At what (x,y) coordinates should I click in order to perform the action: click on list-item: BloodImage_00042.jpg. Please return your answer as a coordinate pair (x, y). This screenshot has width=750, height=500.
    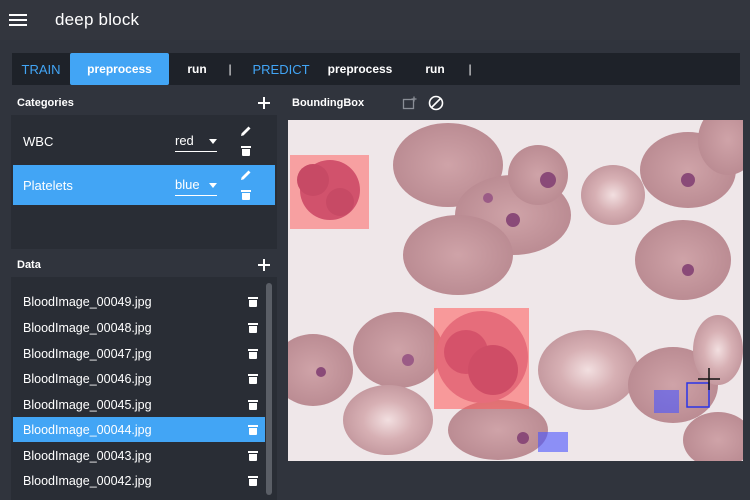
    Looking at the image, I should click on (139, 480).